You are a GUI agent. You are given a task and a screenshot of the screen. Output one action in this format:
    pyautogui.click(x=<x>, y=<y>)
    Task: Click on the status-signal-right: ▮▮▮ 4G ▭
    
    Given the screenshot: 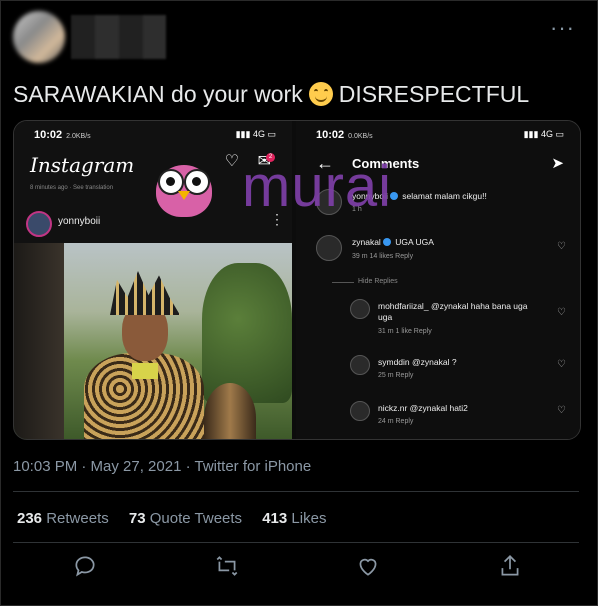 What is the action you would take?
    pyautogui.click(x=543, y=134)
    